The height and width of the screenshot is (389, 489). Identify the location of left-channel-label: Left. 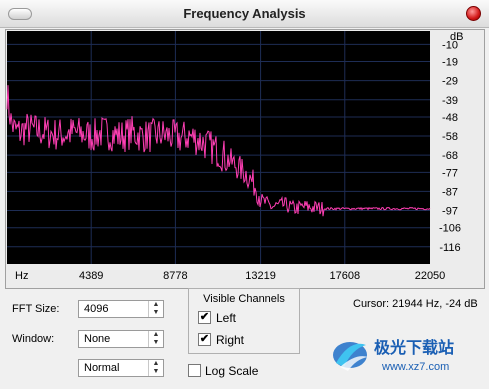
(226, 318).